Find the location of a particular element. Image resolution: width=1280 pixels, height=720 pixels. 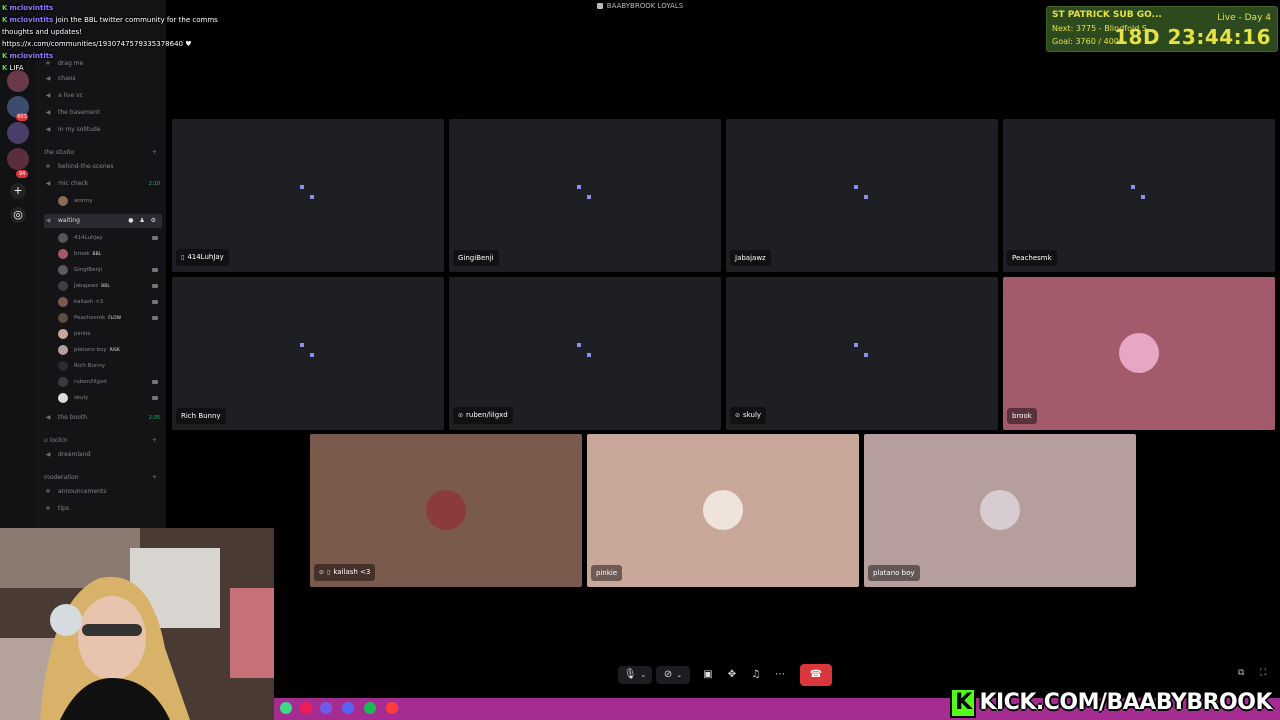

add-server-icon: + is located at coordinates (18, 191).